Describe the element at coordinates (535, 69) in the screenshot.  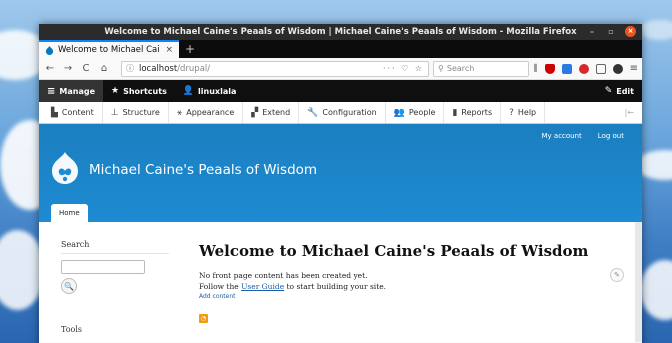
I see `library-icon: ⫼` at that location.